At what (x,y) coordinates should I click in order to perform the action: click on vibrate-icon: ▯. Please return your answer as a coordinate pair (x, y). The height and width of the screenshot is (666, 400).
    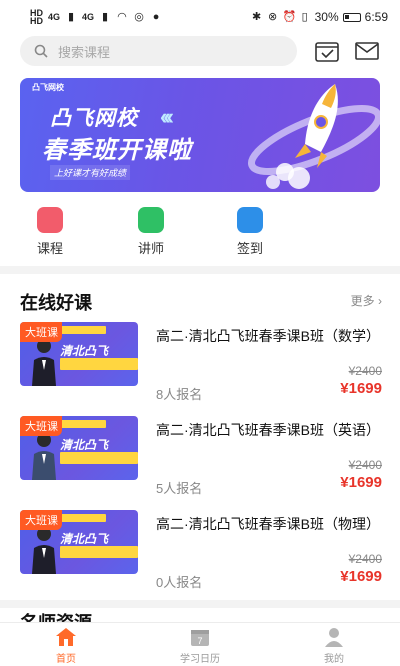
    Looking at the image, I should click on (304, 17).